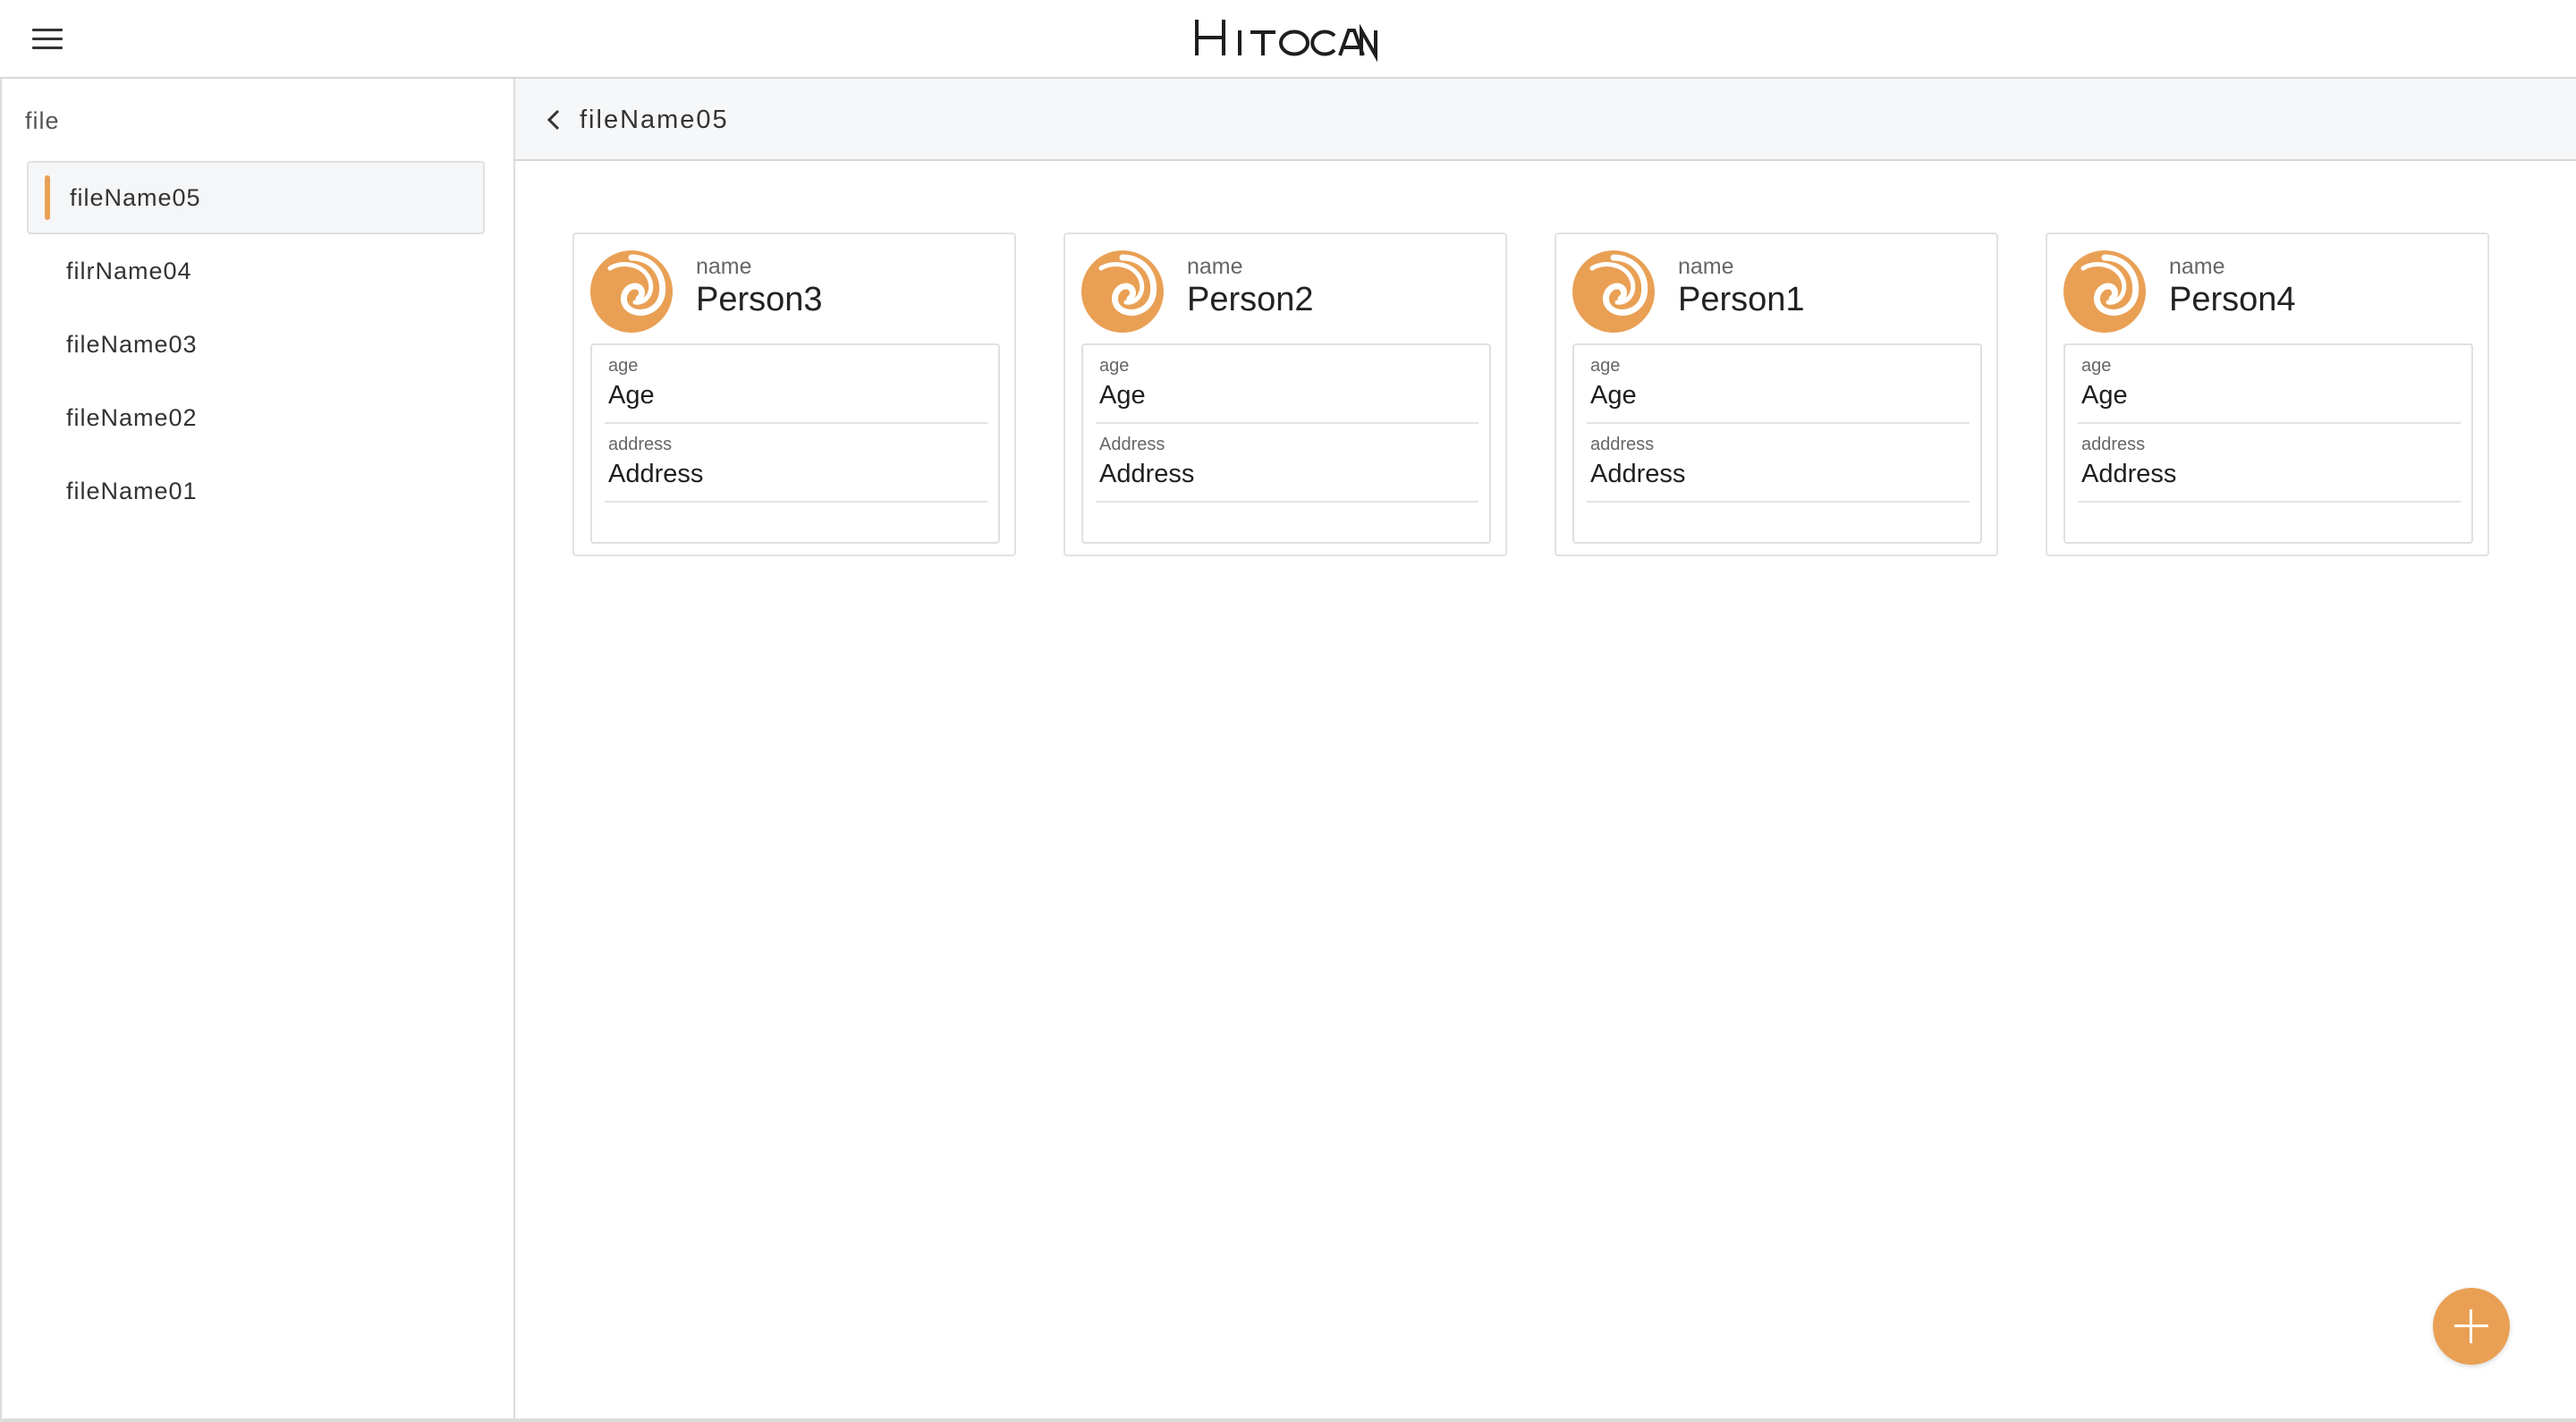 This screenshot has height=1422, width=2576. I want to click on page-title: fileName05, so click(654, 120).